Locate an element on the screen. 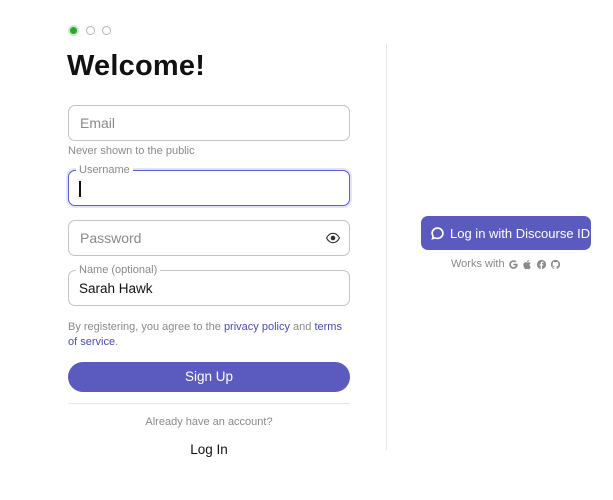 The image size is (613, 500). log-in-link: Log In is located at coordinates (209, 449).